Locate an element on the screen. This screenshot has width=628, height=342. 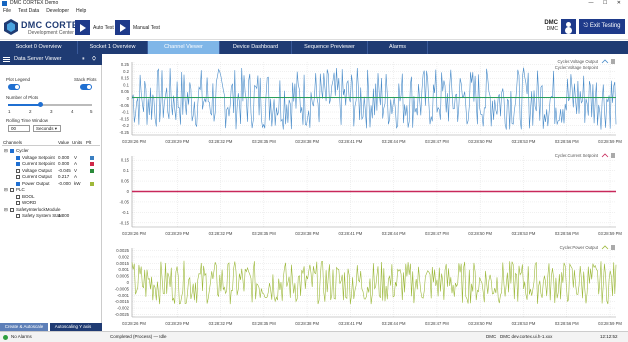
y-tick-label: 0 is located at coordinates (128, 282).